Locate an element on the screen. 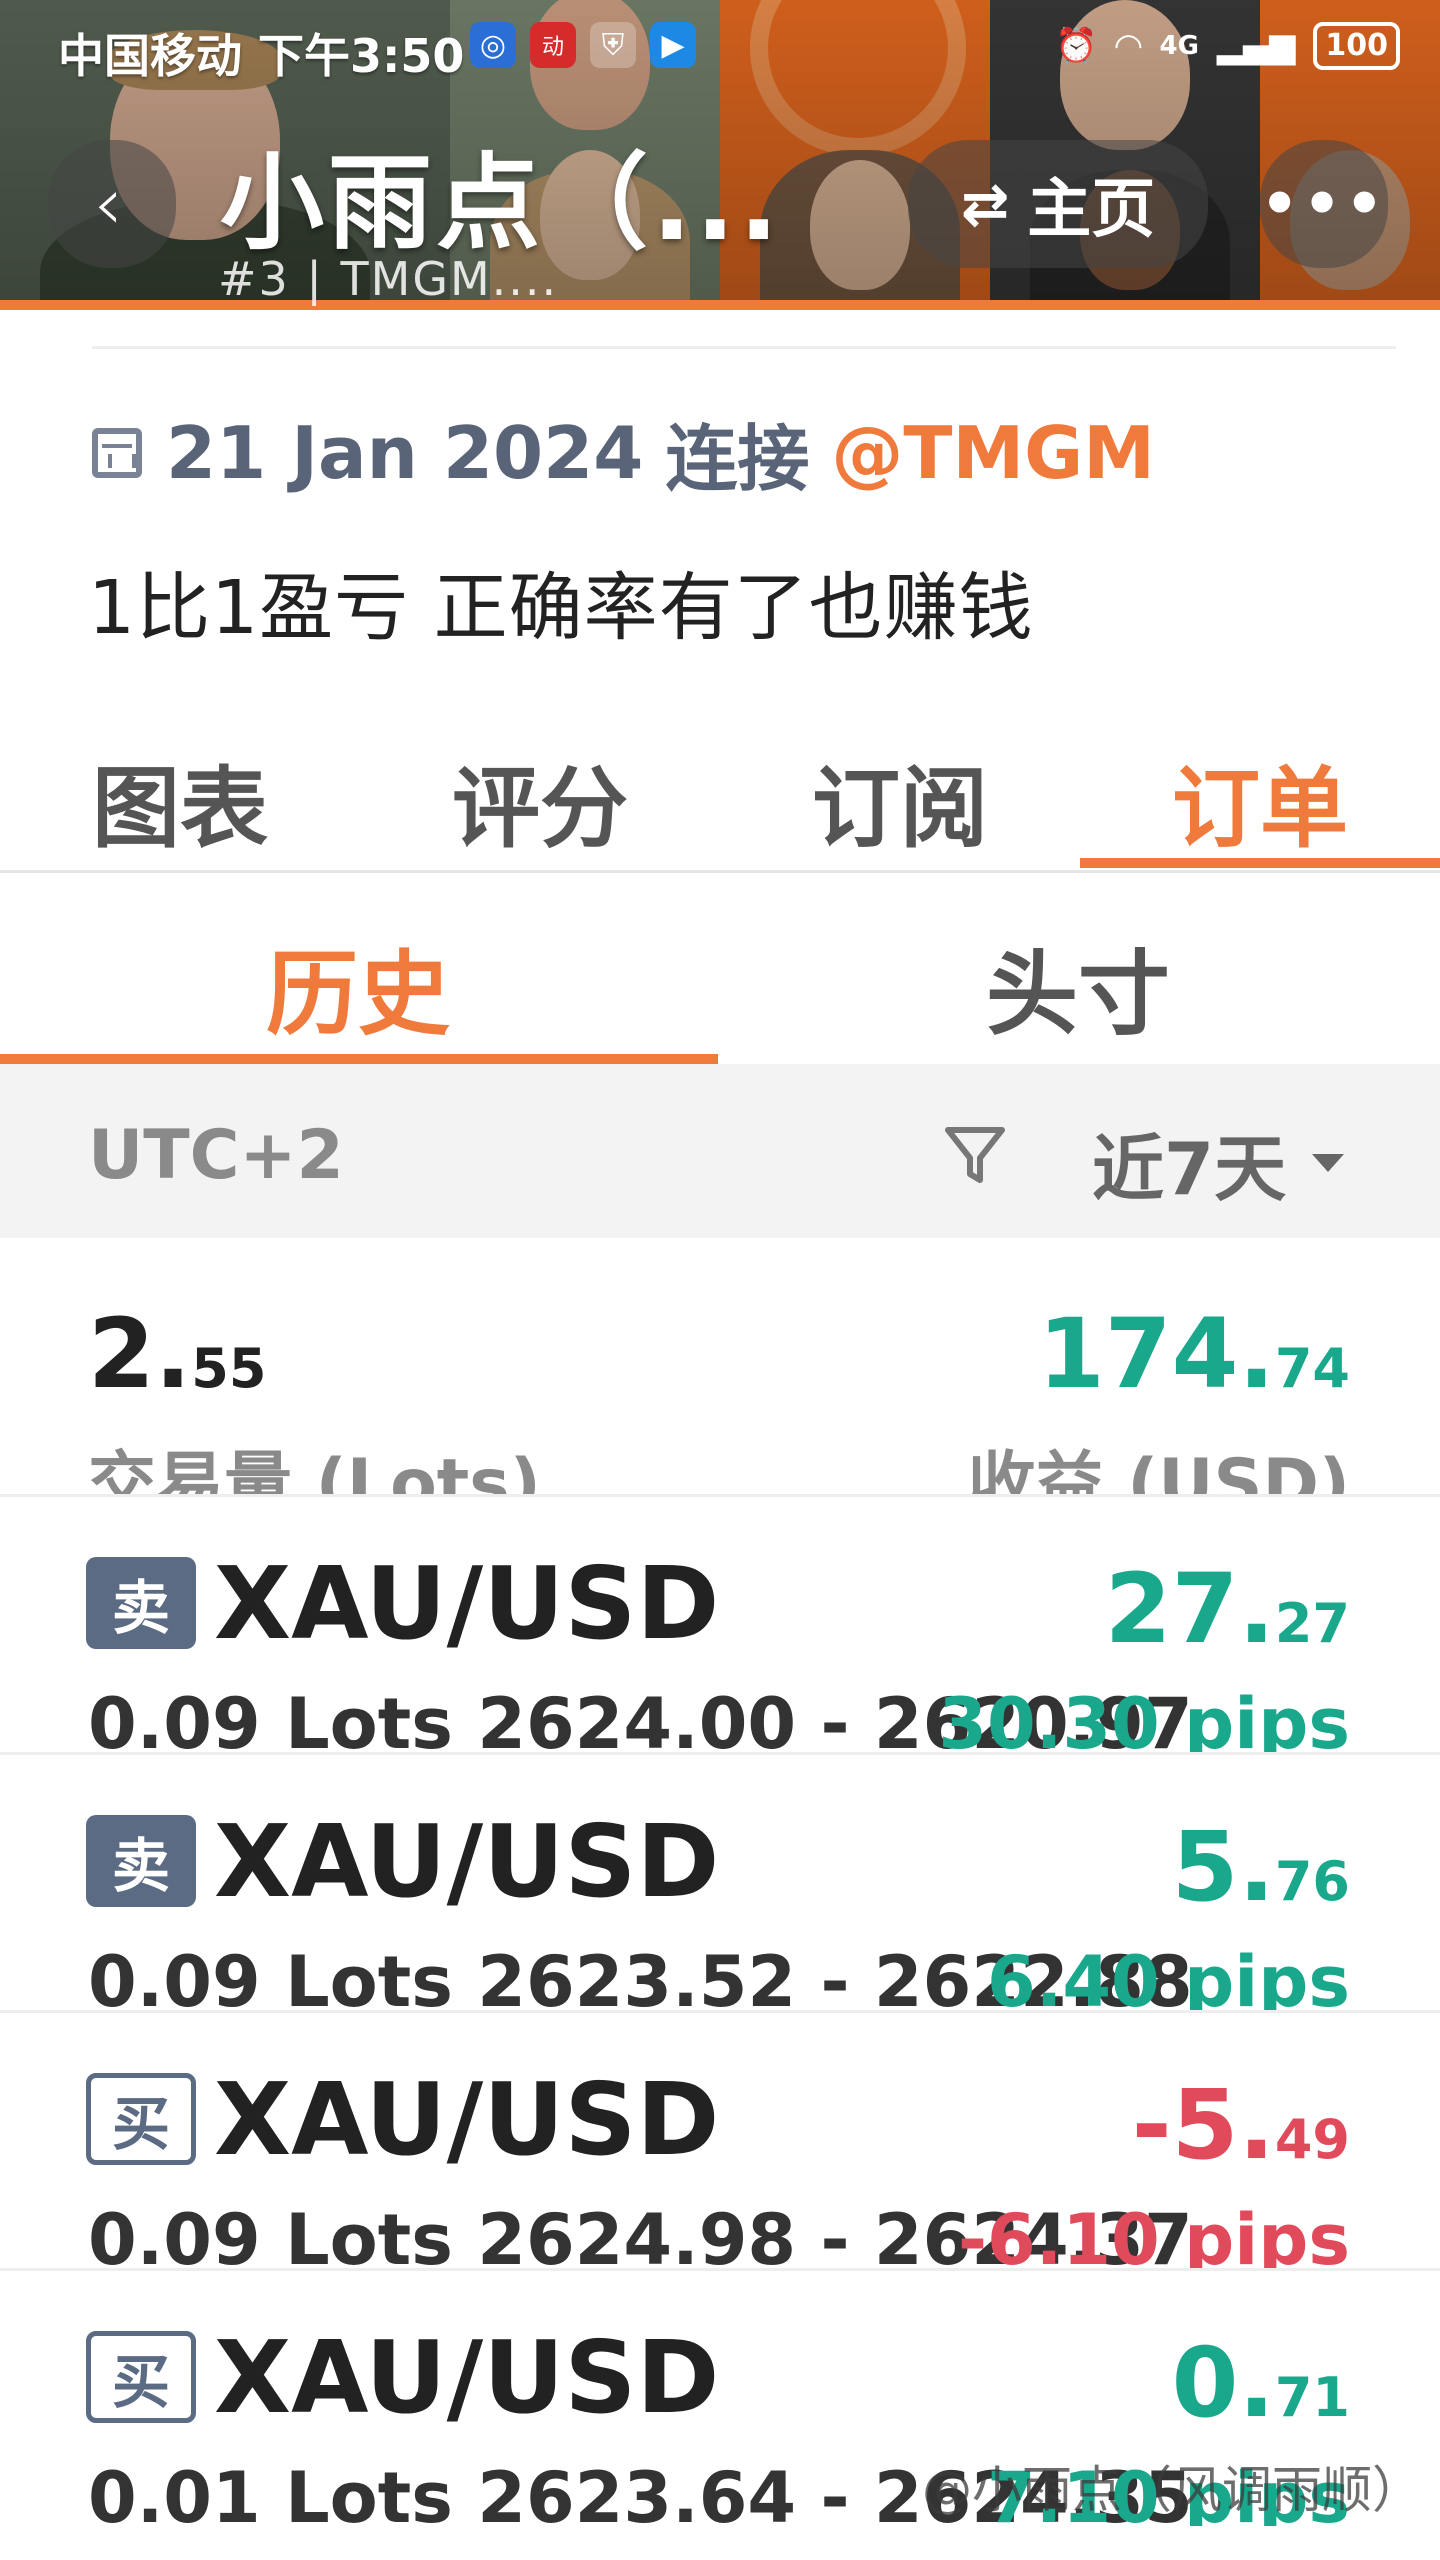 The image size is (1440, 2560). alarm-icon: ⏰ is located at coordinates (1076, 46).